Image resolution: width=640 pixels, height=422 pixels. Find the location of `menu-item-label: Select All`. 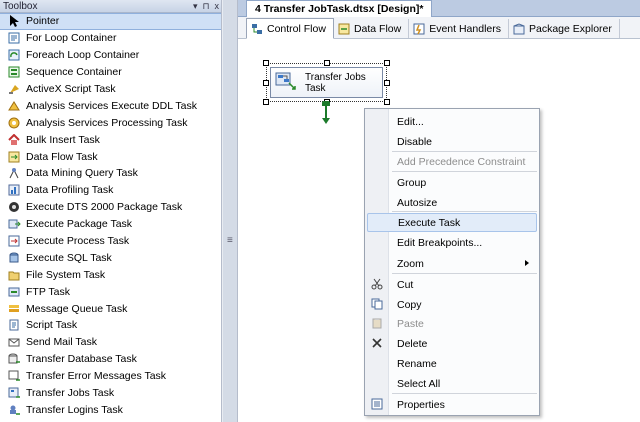

menu-item-label: Select All is located at coordinates (419, 383).